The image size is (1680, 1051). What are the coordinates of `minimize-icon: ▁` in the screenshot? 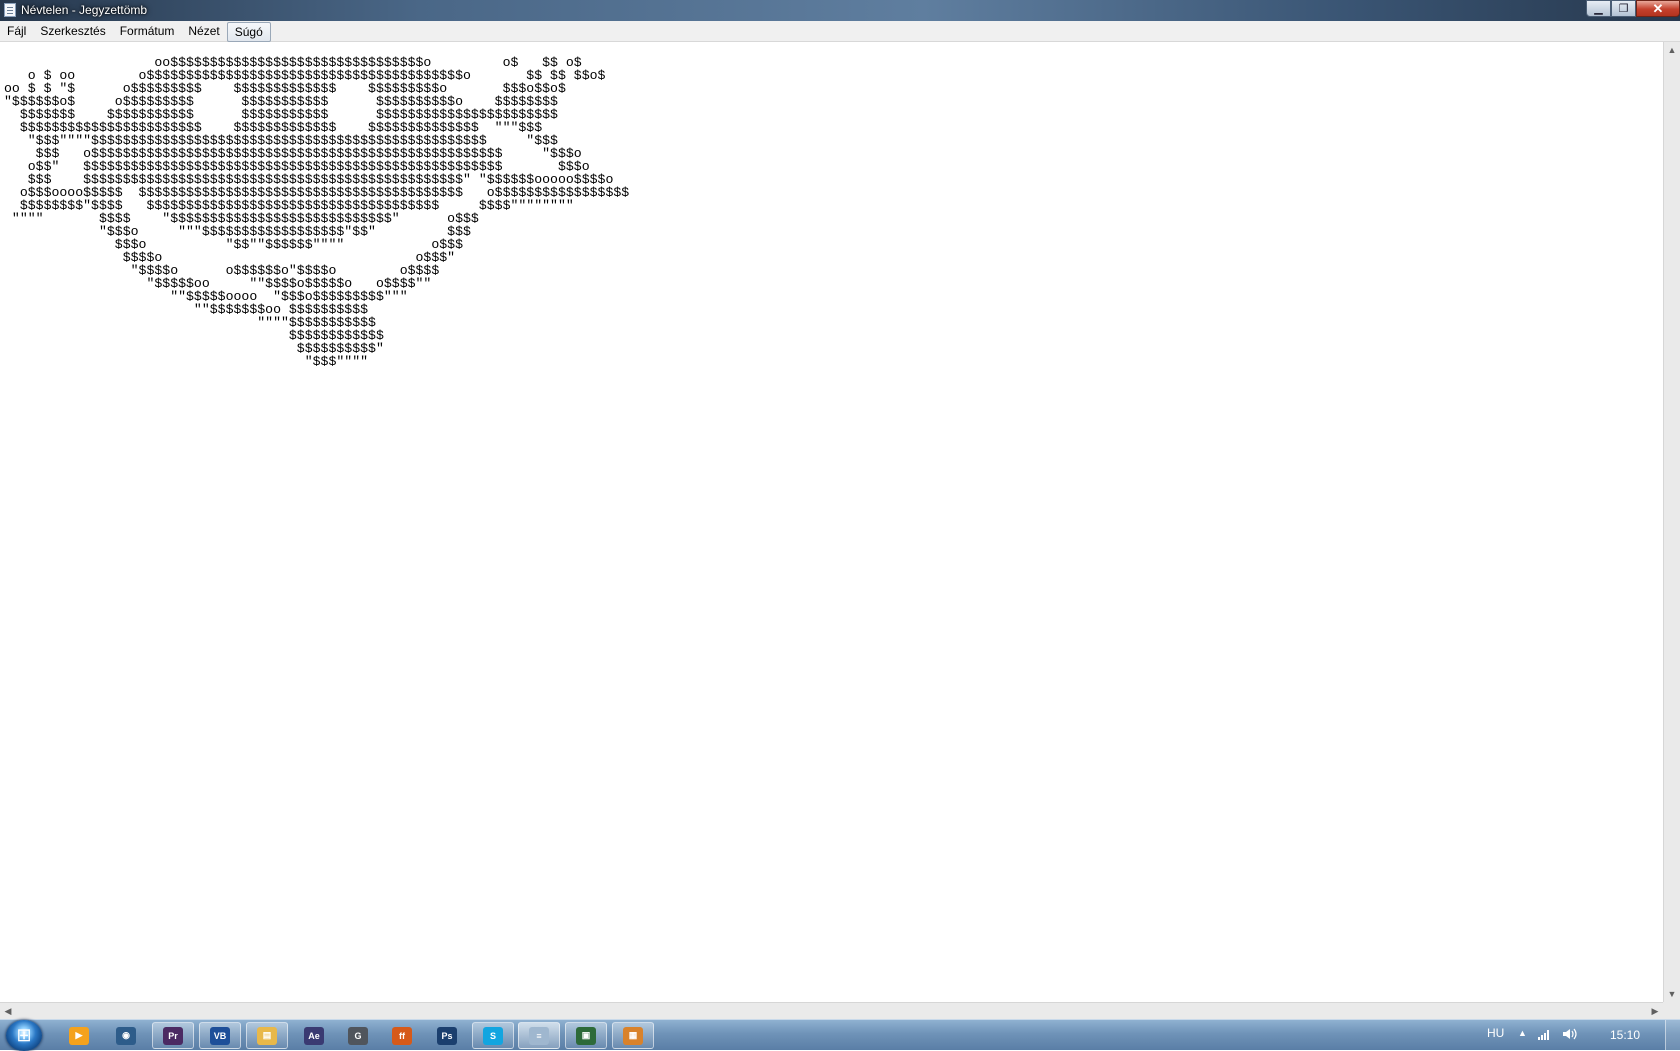 It's located at (1598, 9).